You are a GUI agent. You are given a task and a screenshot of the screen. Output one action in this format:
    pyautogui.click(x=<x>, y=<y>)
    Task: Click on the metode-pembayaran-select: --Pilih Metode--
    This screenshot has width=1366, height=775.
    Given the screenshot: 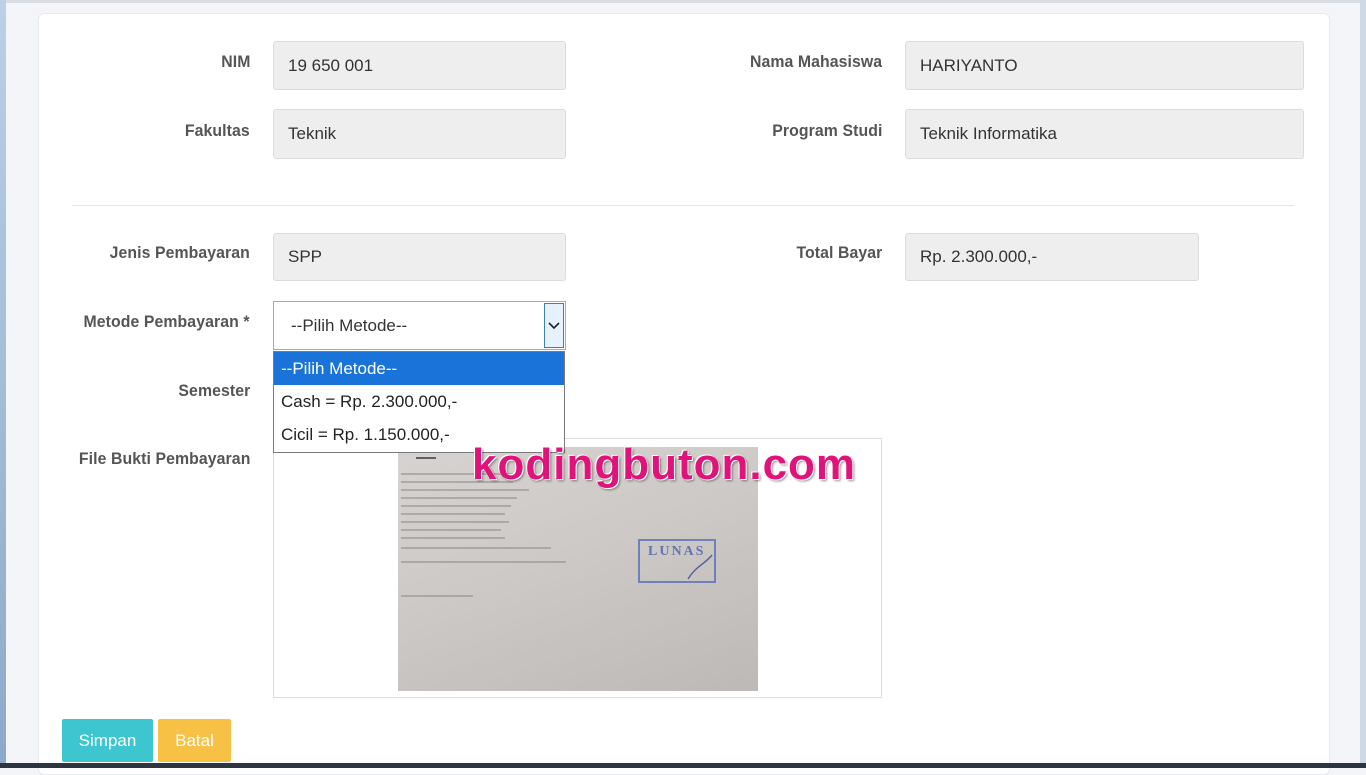 What is the action you would take?
    pyautogui.click(x=419, y=325)
    